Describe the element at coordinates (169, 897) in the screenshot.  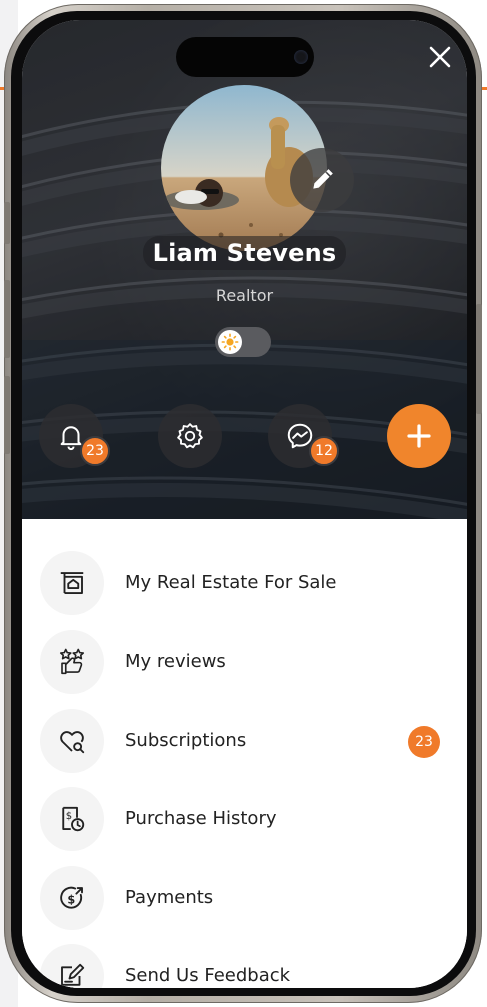
I see `menu-label: Payments` at that location.